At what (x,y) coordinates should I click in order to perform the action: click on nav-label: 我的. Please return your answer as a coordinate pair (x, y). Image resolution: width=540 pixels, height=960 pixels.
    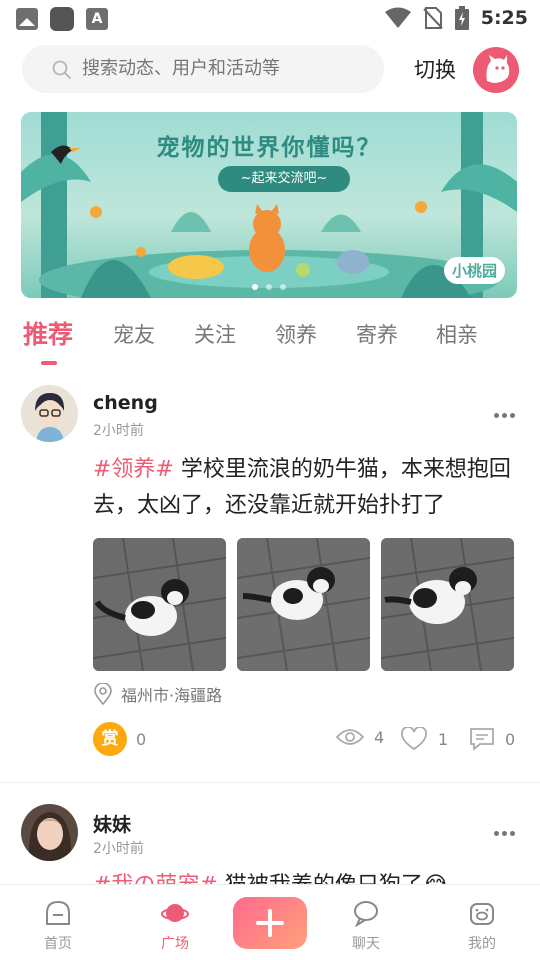
    Looking at the image, I should click on (482, 944).